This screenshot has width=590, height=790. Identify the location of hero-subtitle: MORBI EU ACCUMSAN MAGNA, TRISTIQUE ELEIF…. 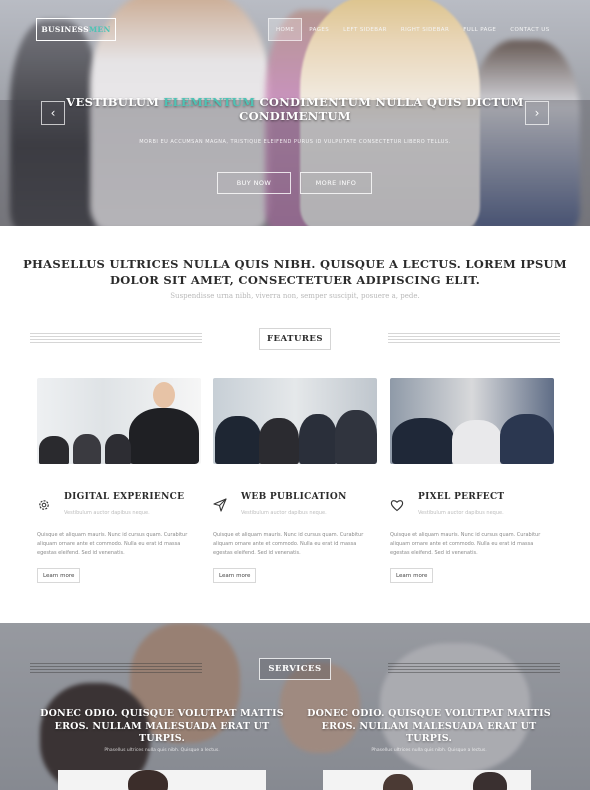
(295, 142).